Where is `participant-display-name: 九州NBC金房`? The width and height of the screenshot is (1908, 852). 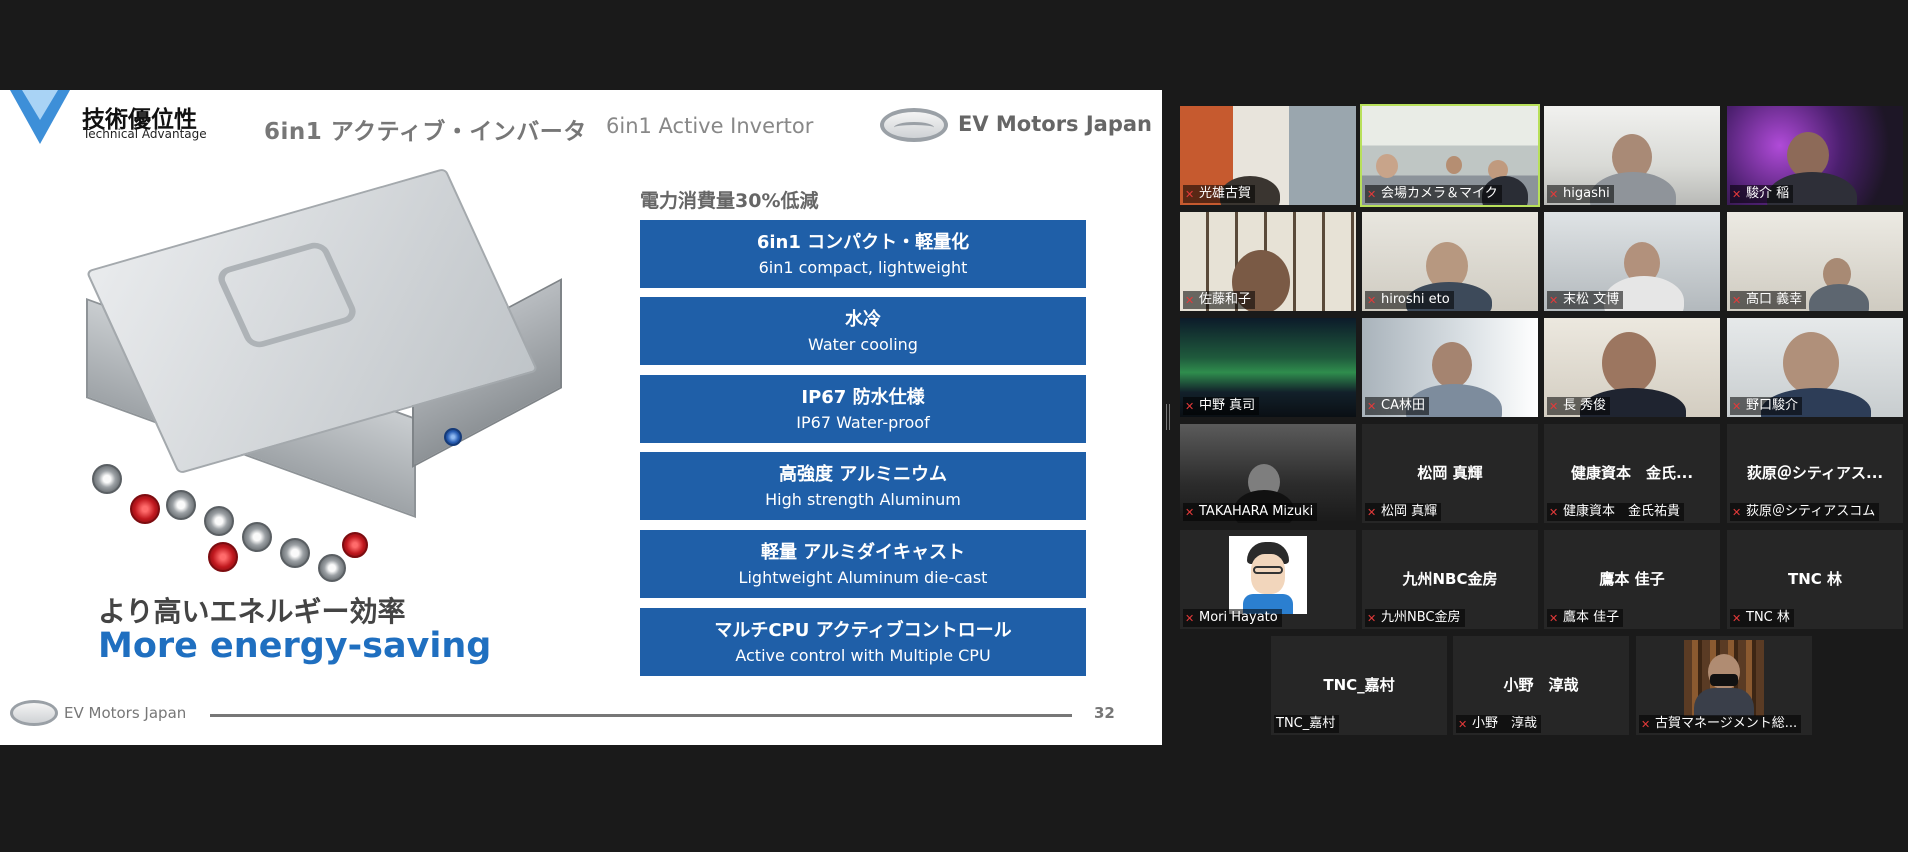 participant-display-name: 九州NBC金房 is located at coordinates (1450, 579).